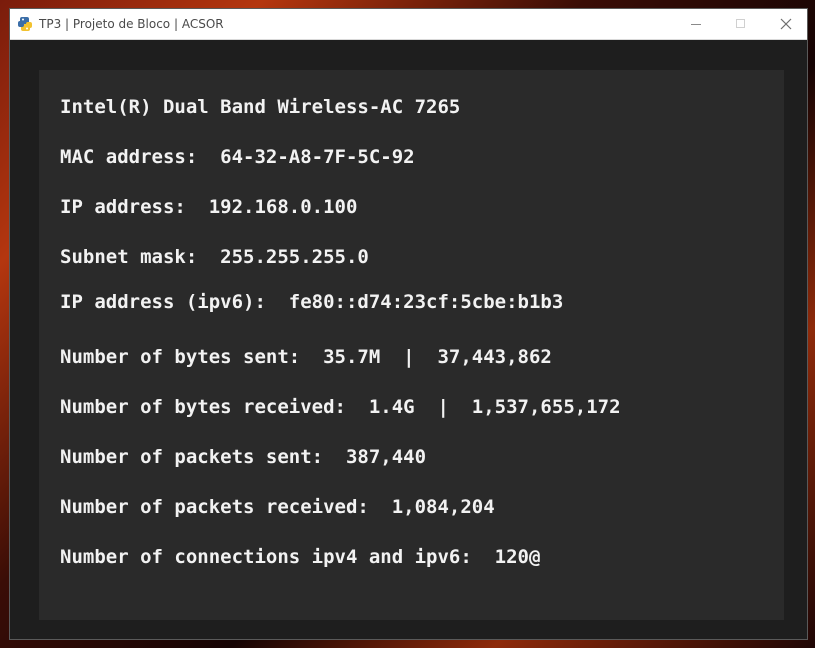 The height and width of the screenshot is (648, 815). I want to click on bytes-sent-line: Number of bytes sent: 35.7M | 37,443,862, so click(306, 357).